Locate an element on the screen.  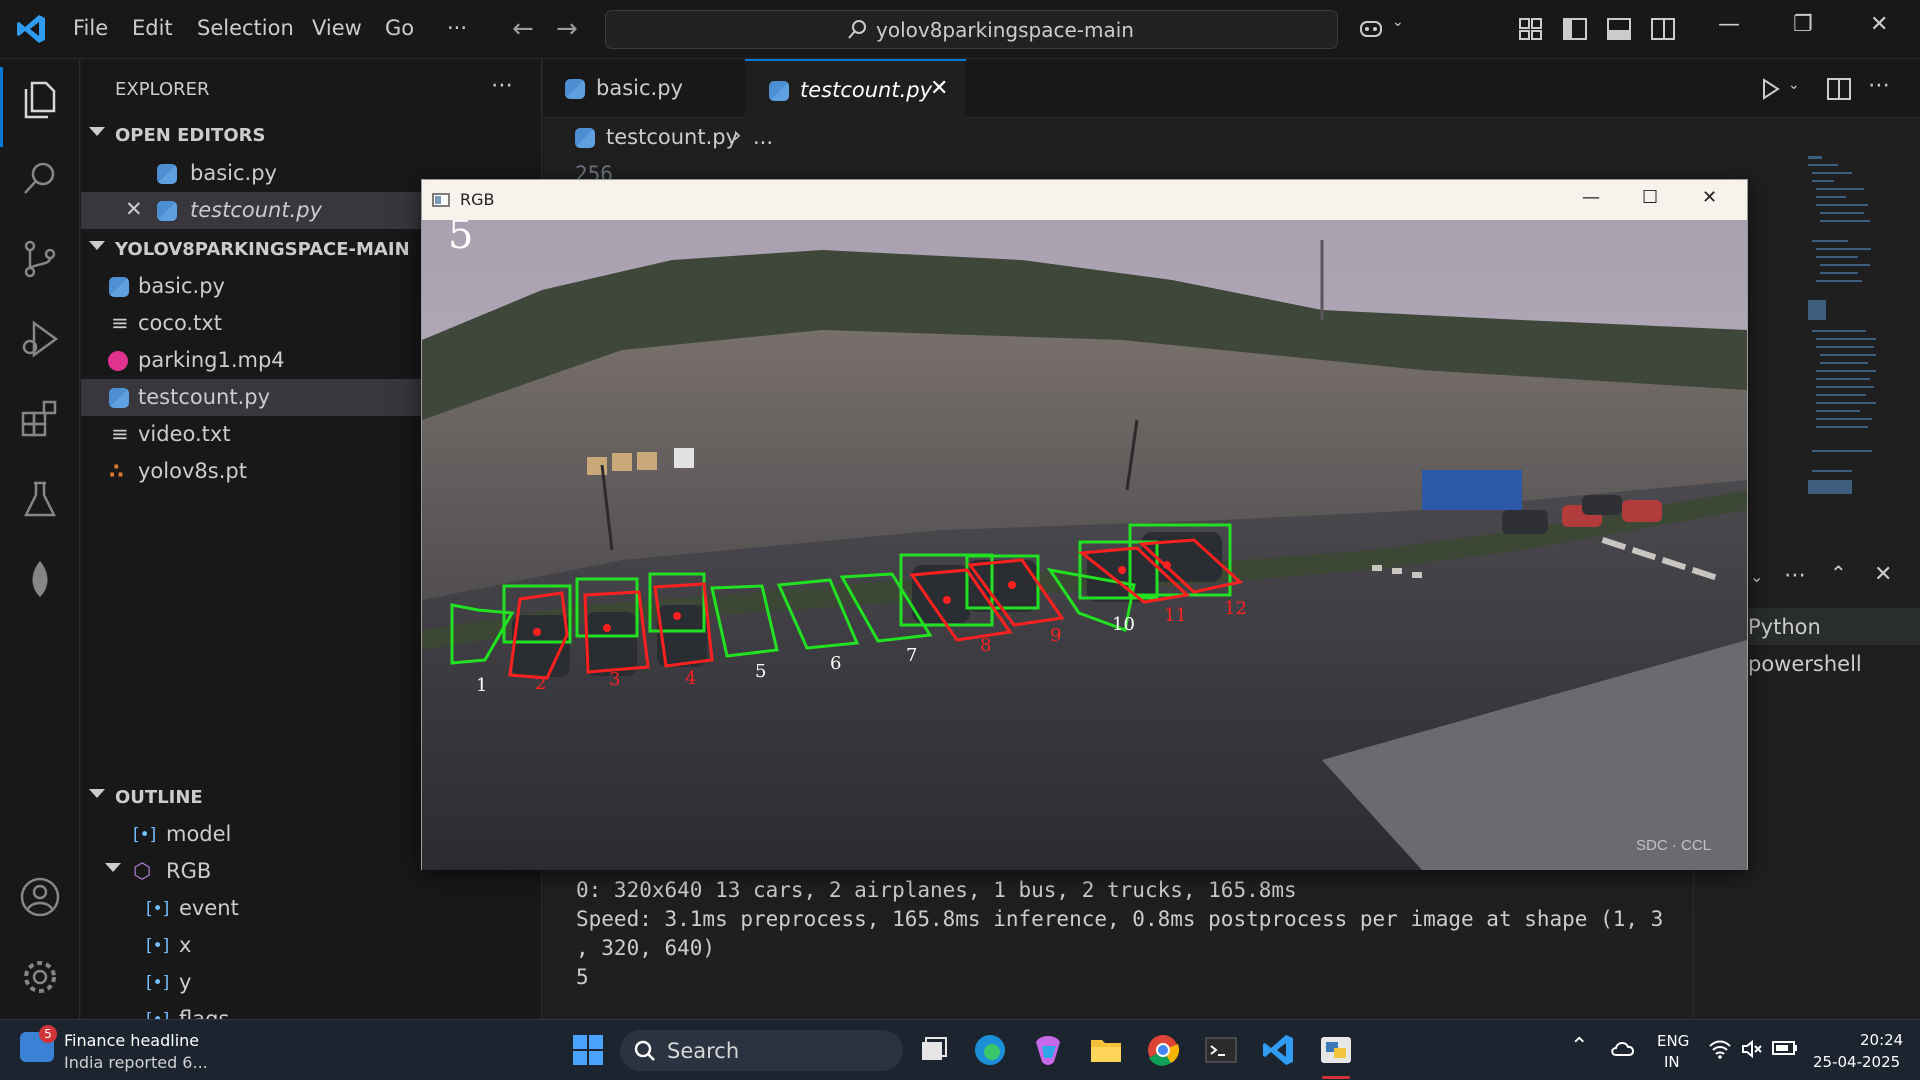
python-app-icon is located at coordinates (1336, 1050).